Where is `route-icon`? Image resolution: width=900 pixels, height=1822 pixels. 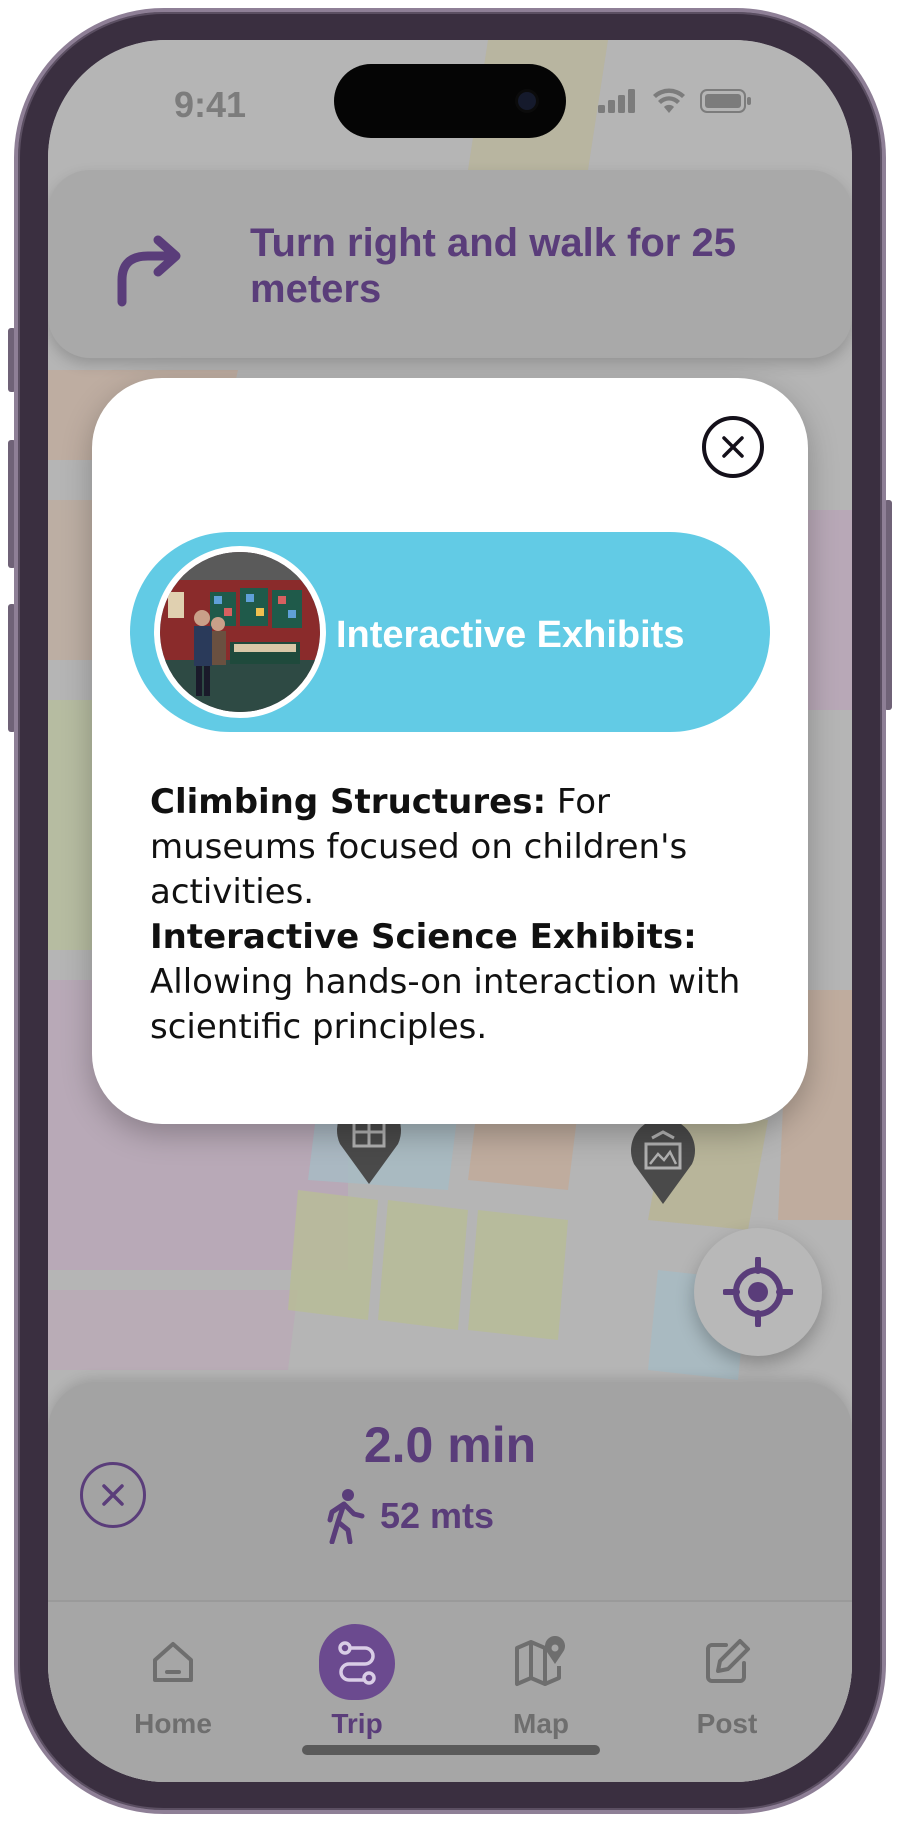 route-icon is located at coordinates (357, 1663).